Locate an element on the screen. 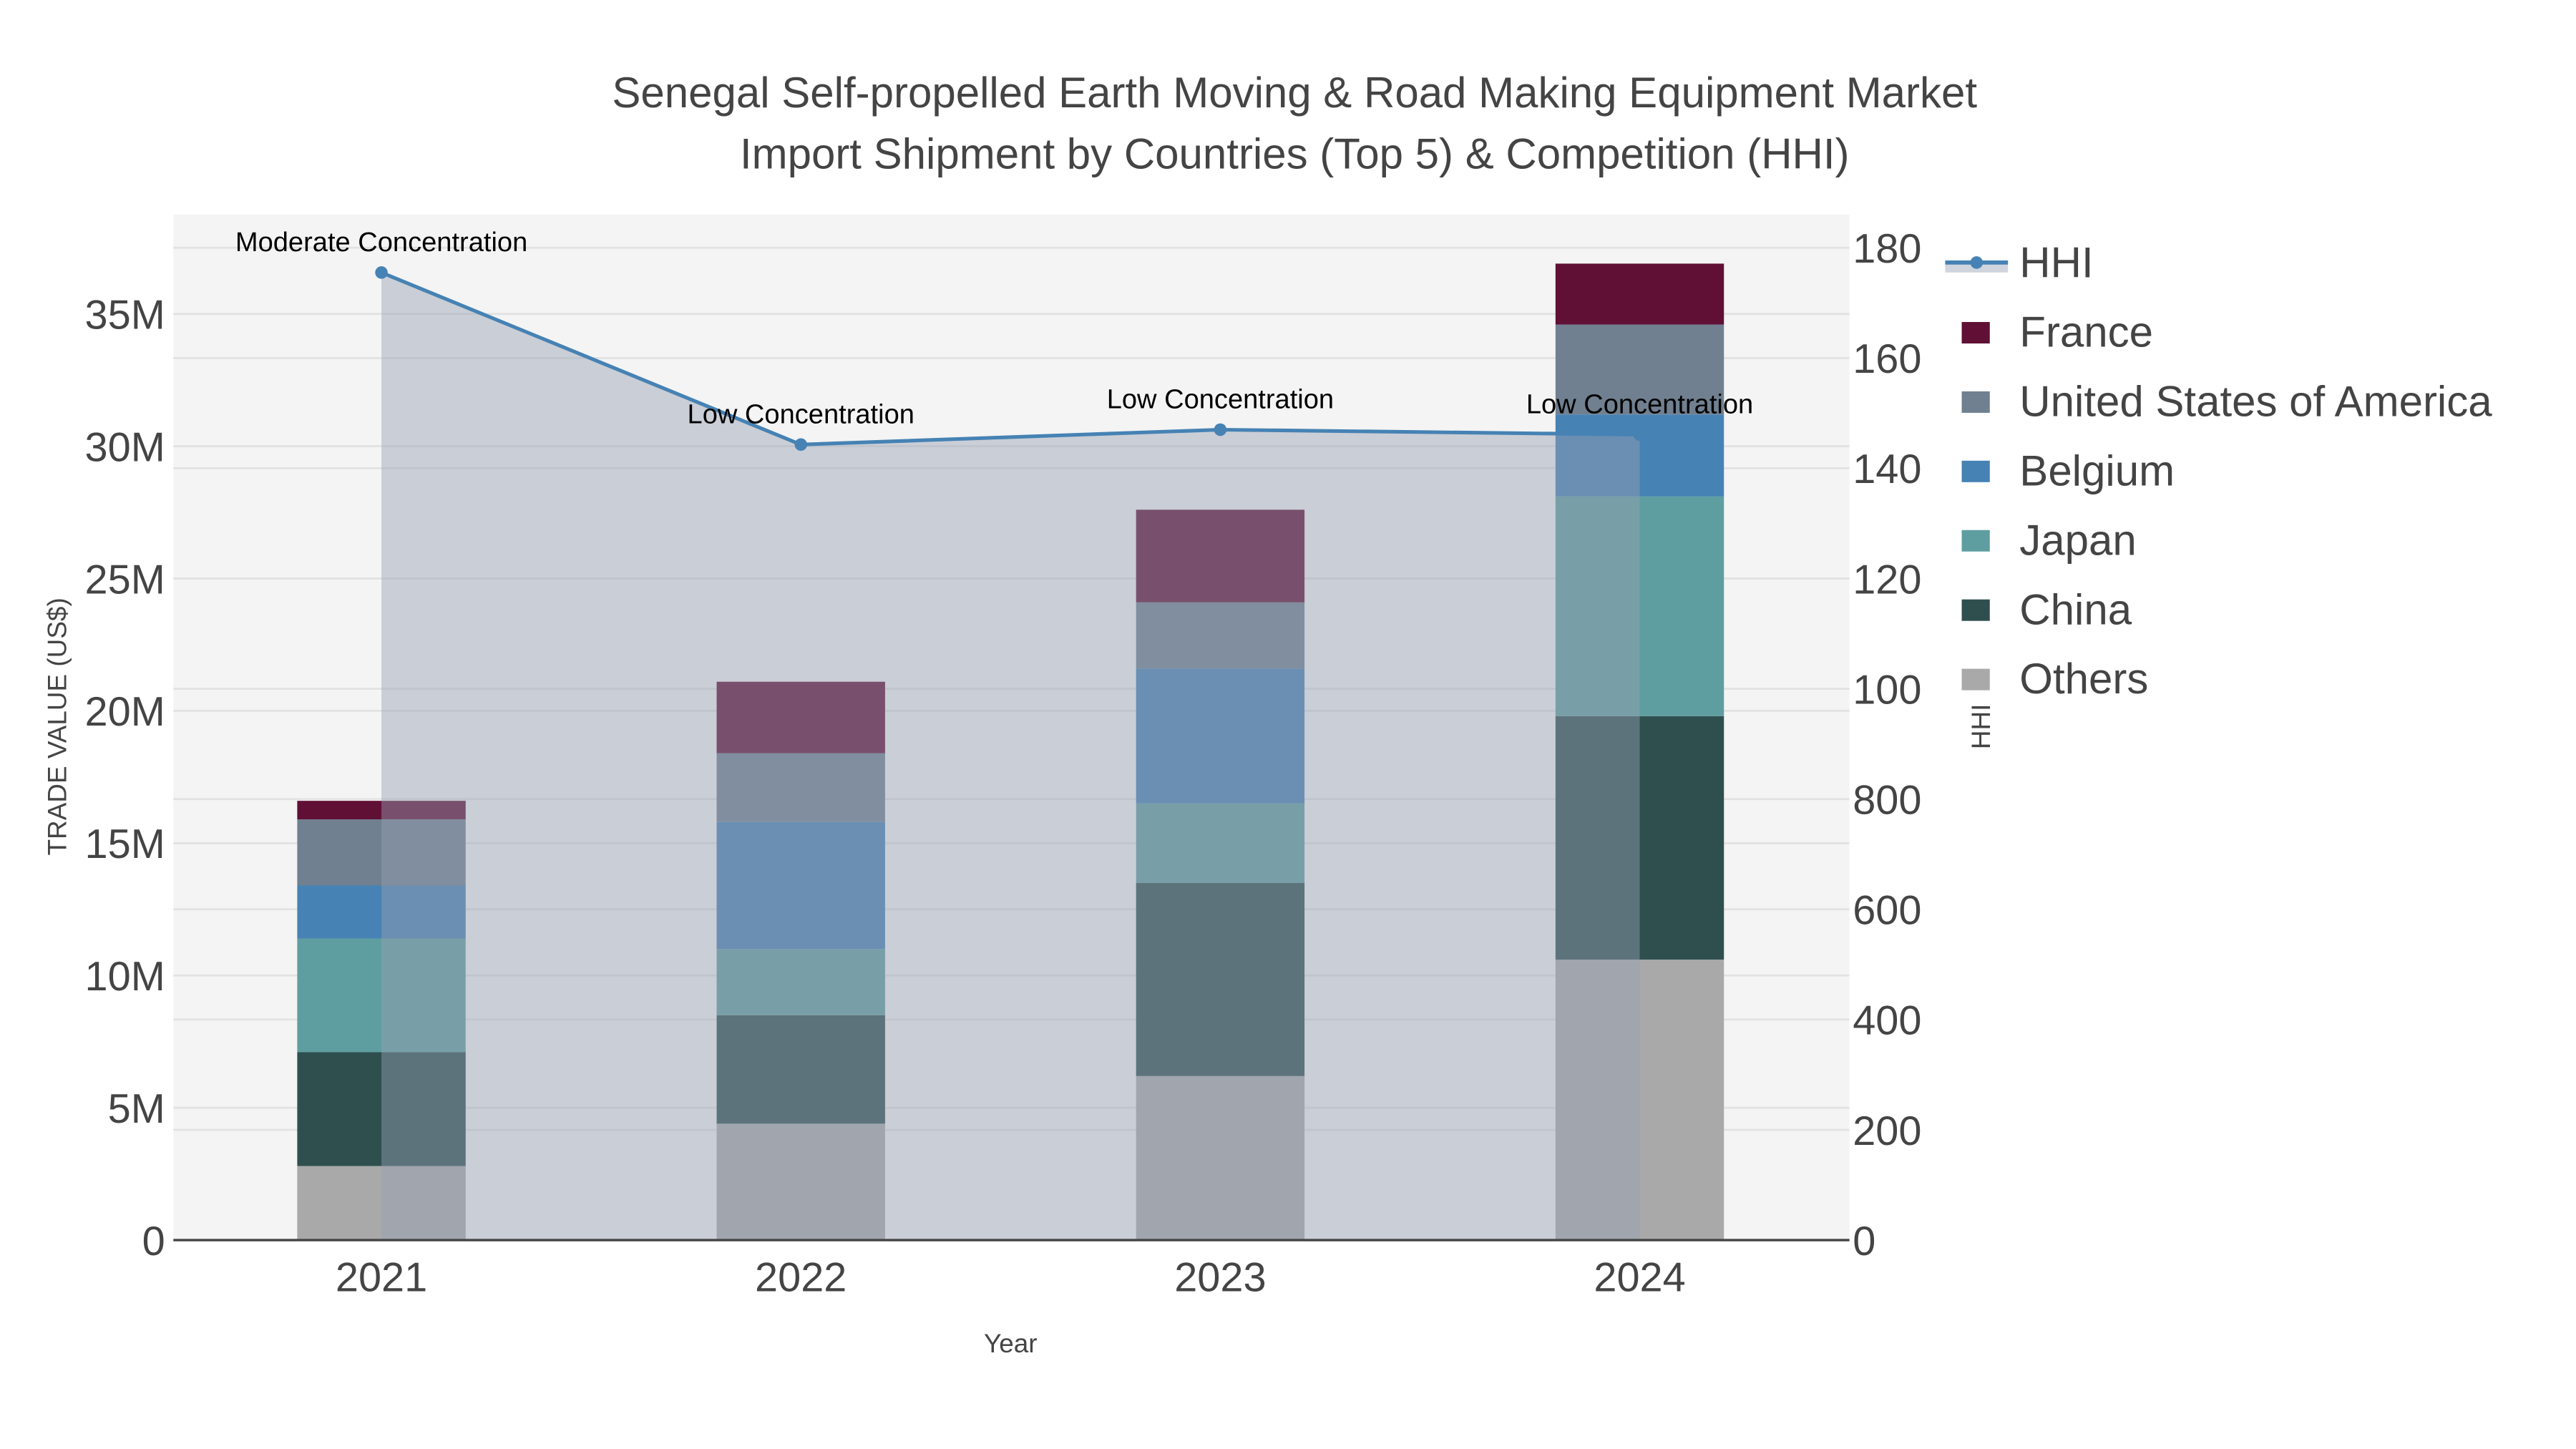 Image resolution: width=2576 pixels, height=1449 pixels. x-axis-title: Year is located at coordinates (1011, 1343).